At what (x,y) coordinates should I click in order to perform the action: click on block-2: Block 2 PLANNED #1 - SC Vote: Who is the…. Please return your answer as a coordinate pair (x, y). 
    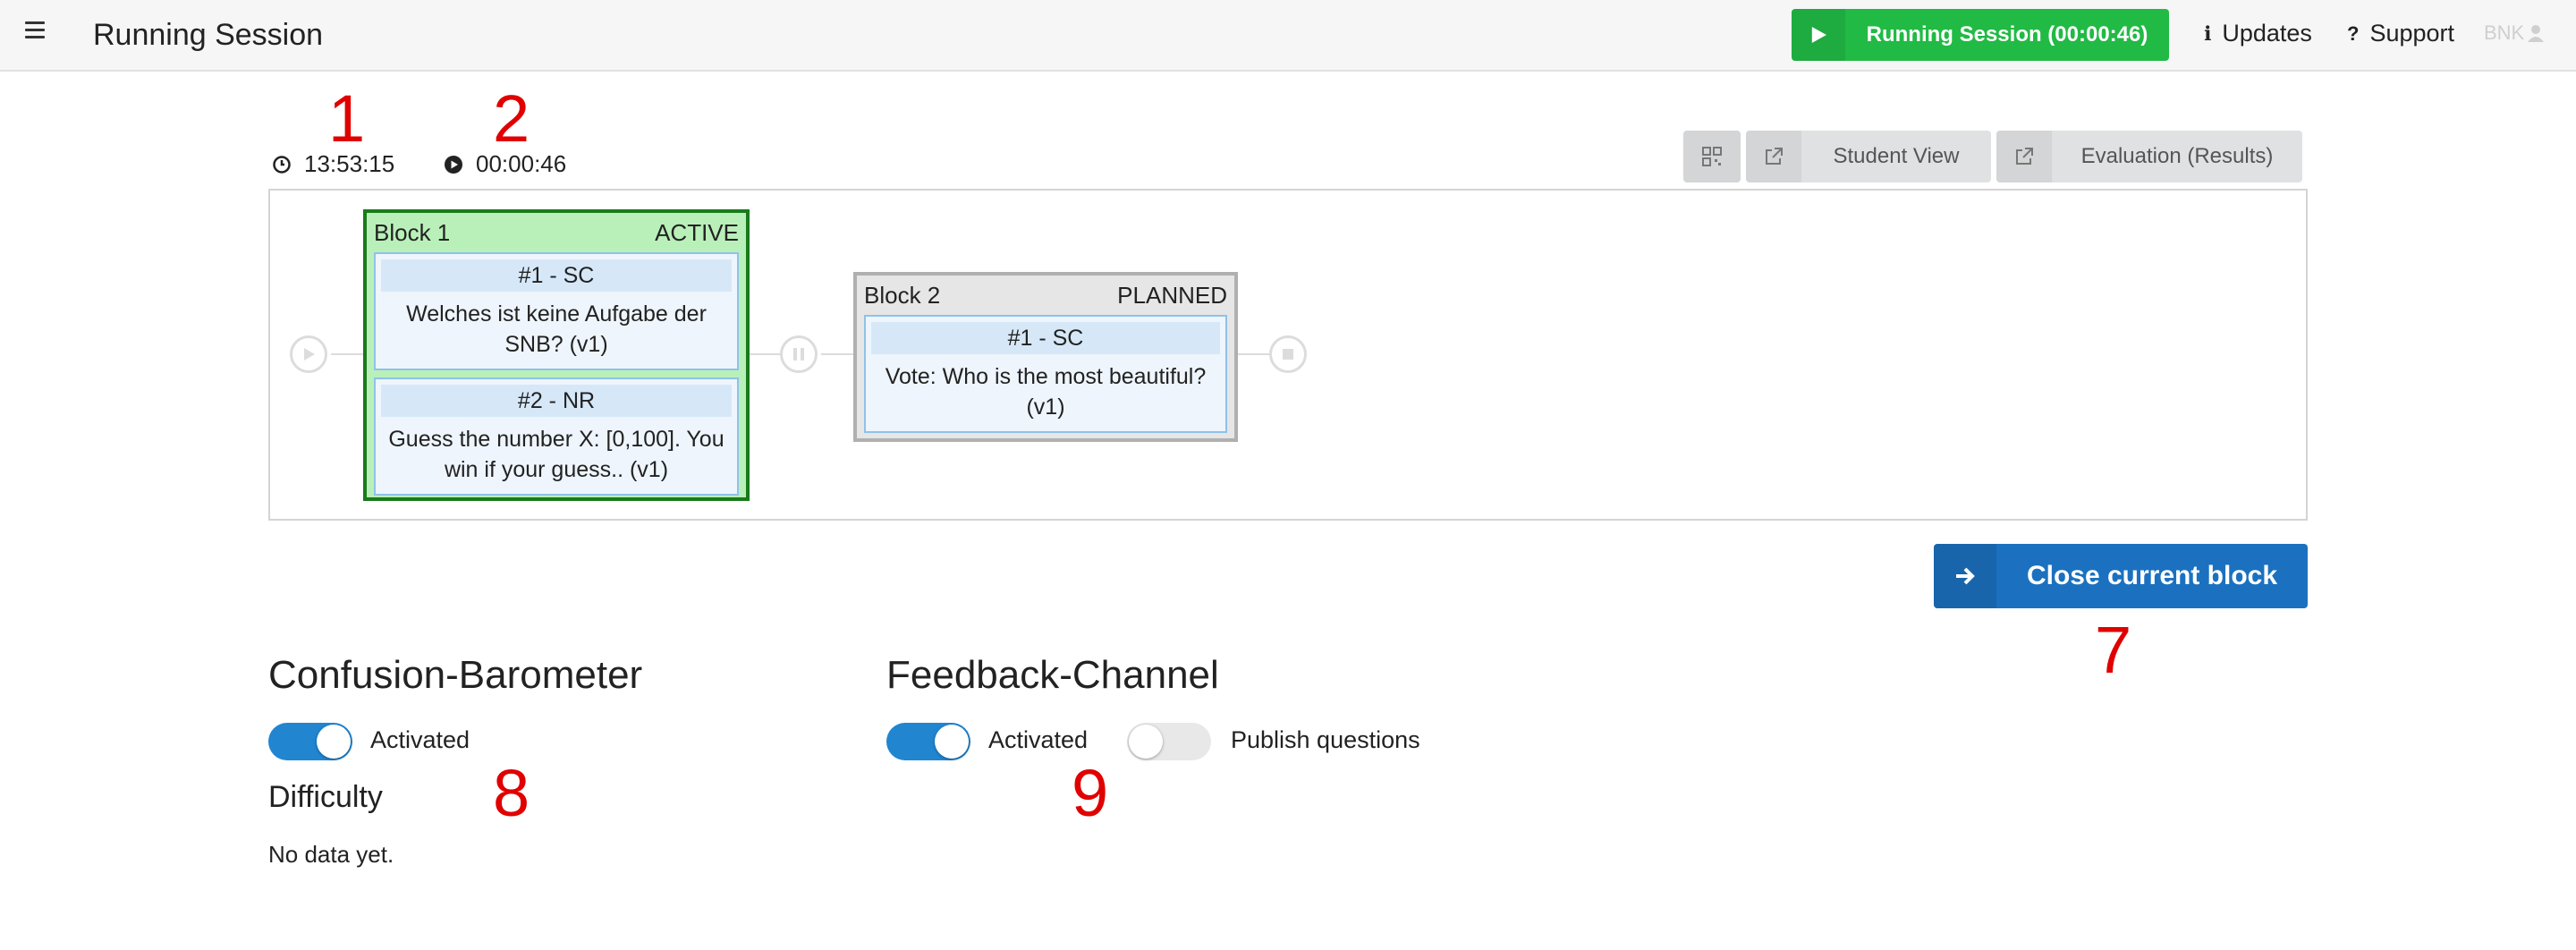
    Looking at the image, I should click on (1045, 357).